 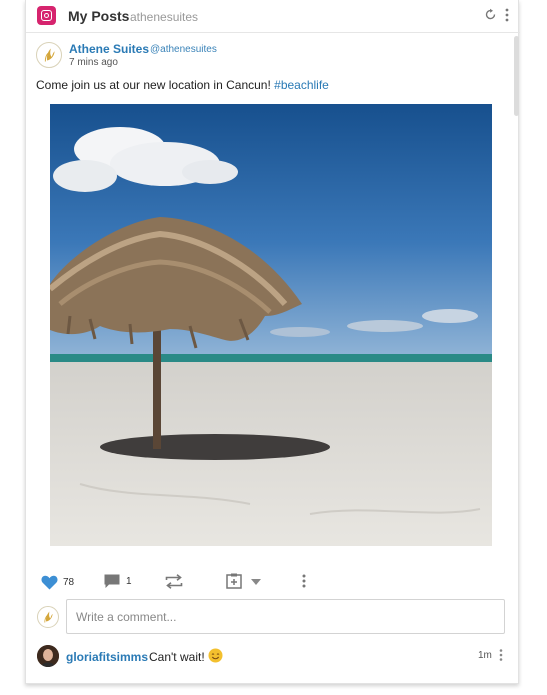 I want to click on author-name: Athene Suites, so click(x=109, y=49).